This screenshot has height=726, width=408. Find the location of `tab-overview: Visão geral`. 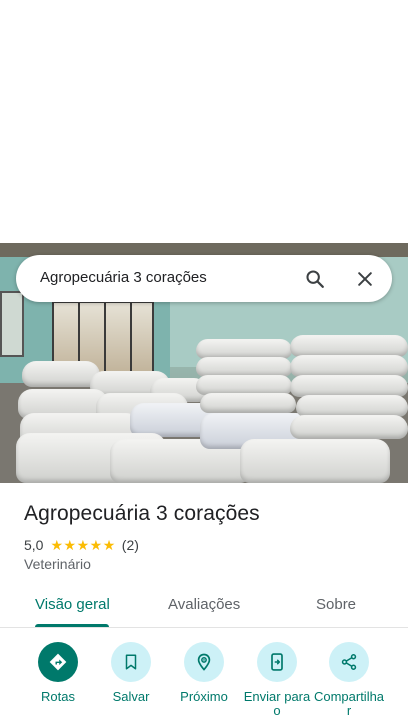

tab-overview: Visão geral is located at coordinates (72, 604).